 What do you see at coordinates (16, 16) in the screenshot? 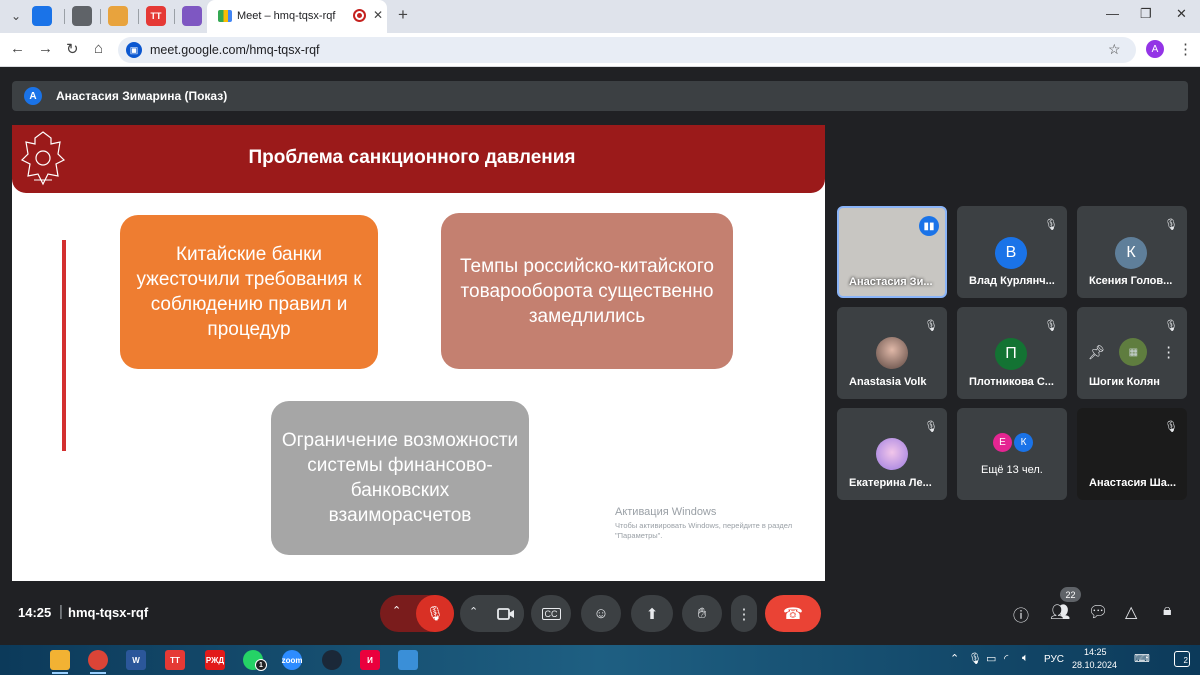
I see `tab-search-icon: ⌄` at bounding box center [16, 16].